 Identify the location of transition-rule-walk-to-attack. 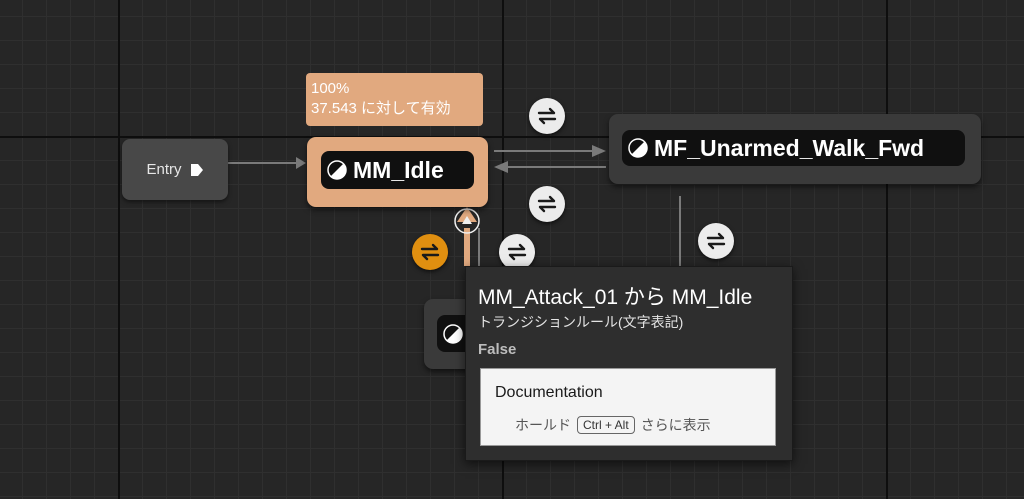
(716, 241).